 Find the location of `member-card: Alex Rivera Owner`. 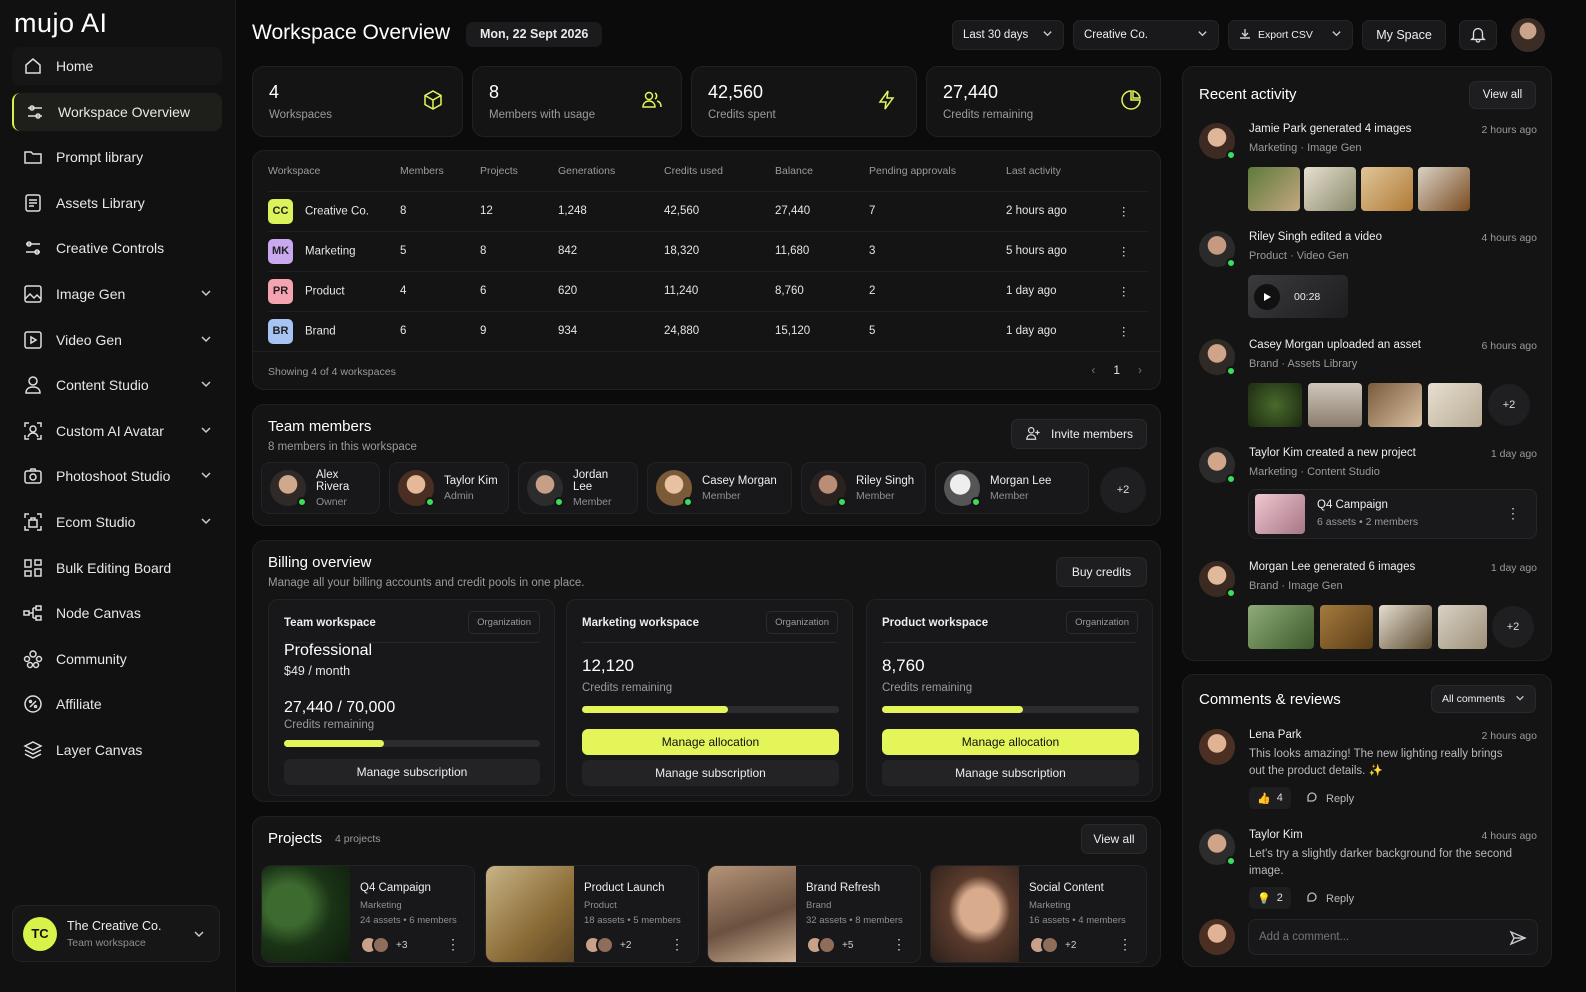

member-card: Alex Rivera Owner is located at coordinates (320, 488).